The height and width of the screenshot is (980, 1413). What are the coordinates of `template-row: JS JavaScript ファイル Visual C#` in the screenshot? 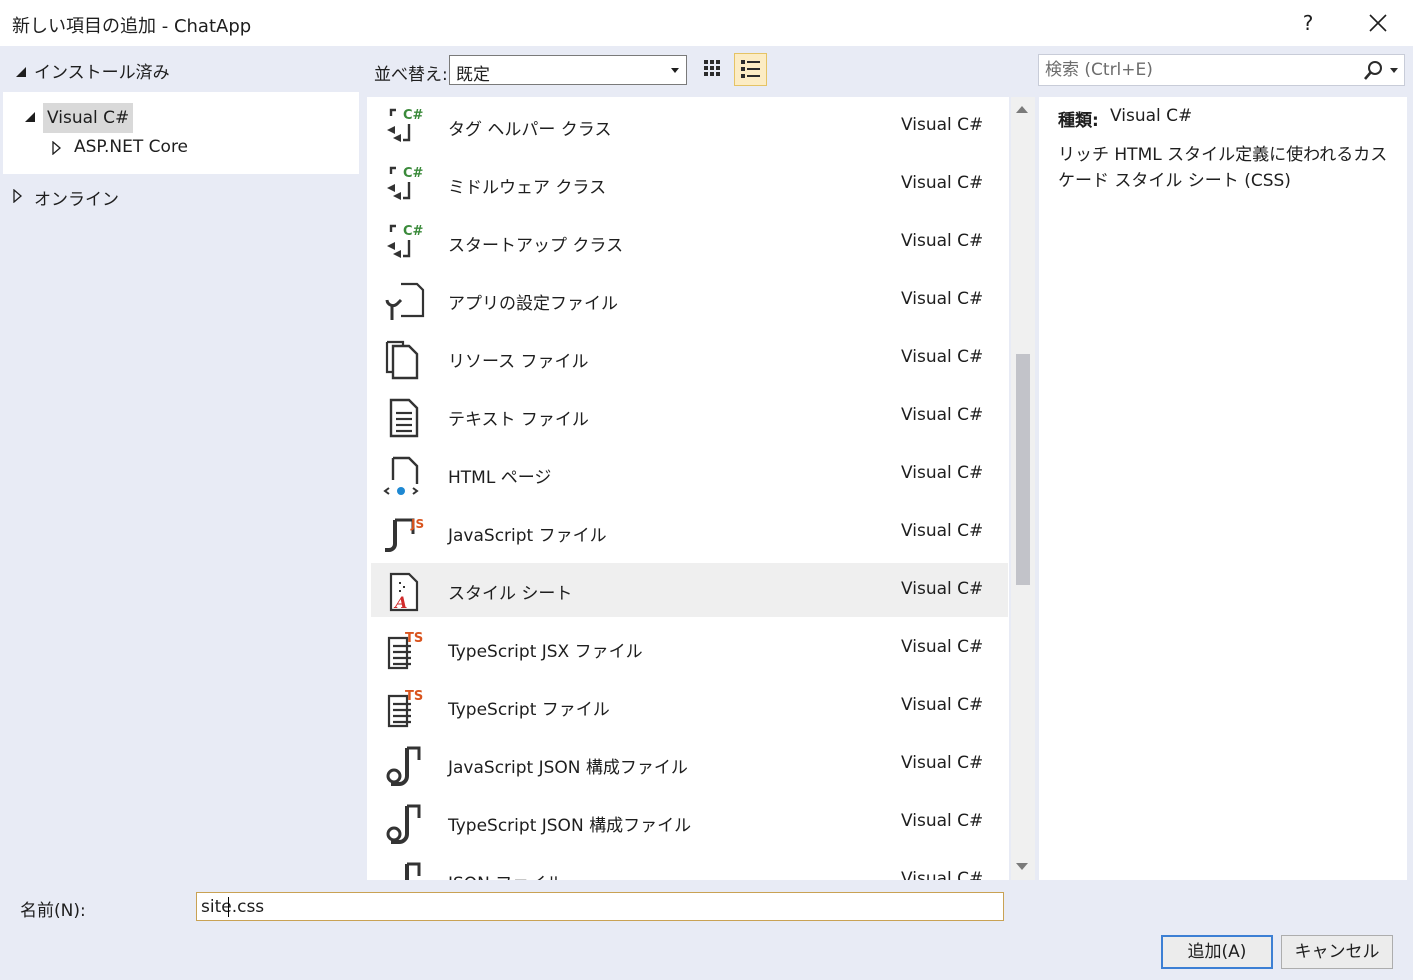 It's located at (689, 532).